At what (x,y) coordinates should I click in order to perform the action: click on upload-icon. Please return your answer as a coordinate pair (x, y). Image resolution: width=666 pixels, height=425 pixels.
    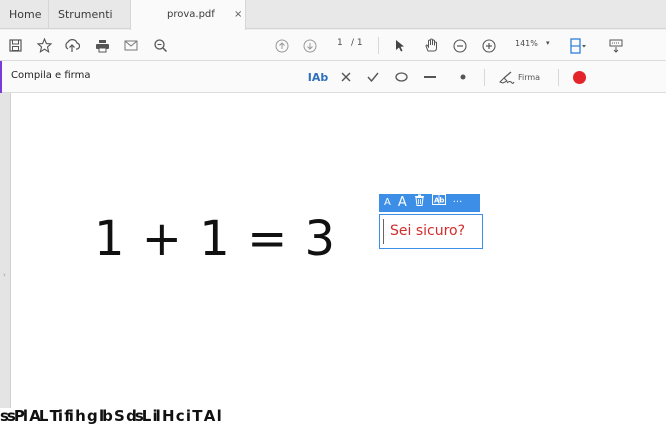
    Looking at the image, I should click on (72, 45).